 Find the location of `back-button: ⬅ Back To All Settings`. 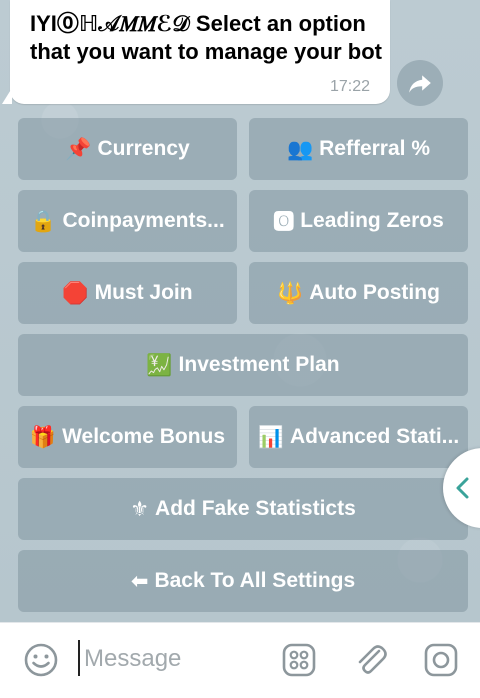

back-button: ⬅ Back To All Settings is located at coordinates (243, 581).